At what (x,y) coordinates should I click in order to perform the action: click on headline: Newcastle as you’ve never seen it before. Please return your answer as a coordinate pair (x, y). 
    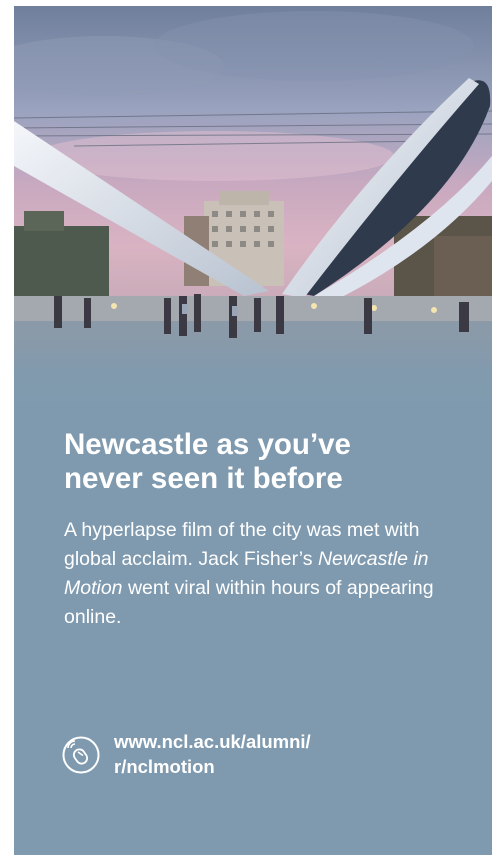
    Looking at the image, I should click on (269, 462).